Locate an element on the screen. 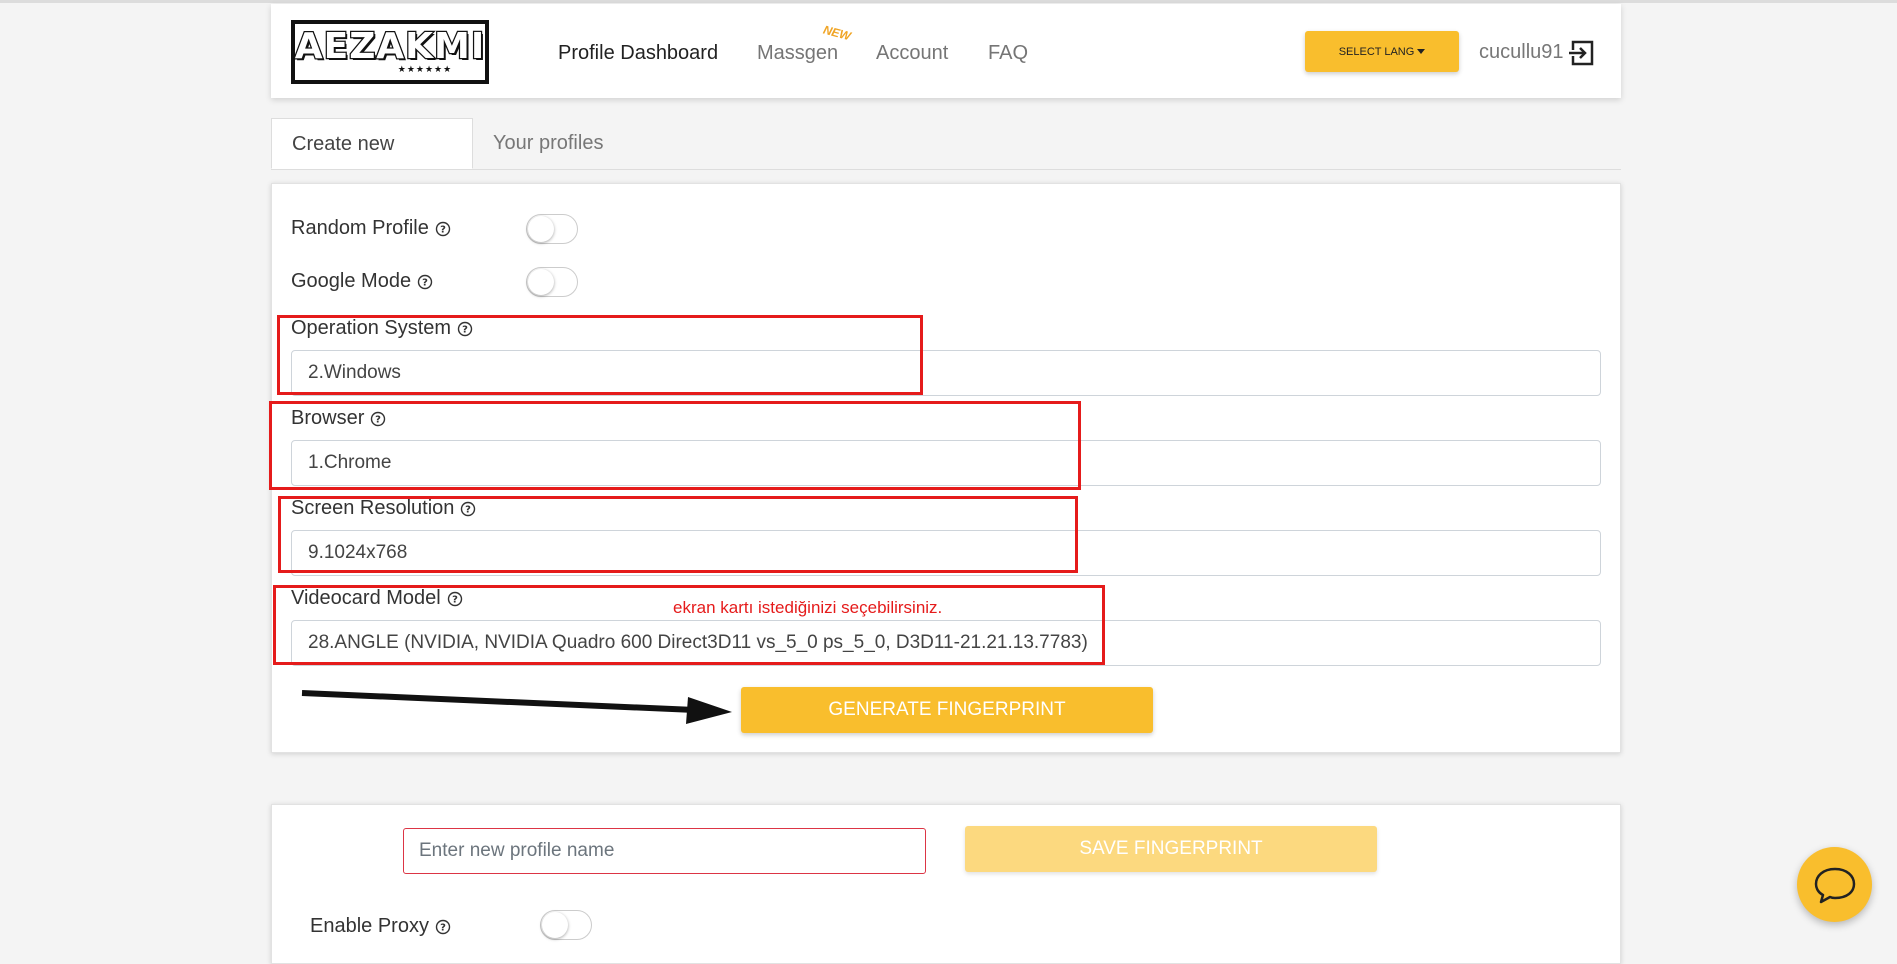 The height and width of the screenshot is (964, 1897). chat-bubble-icon is located at coordinates (1834, 885).